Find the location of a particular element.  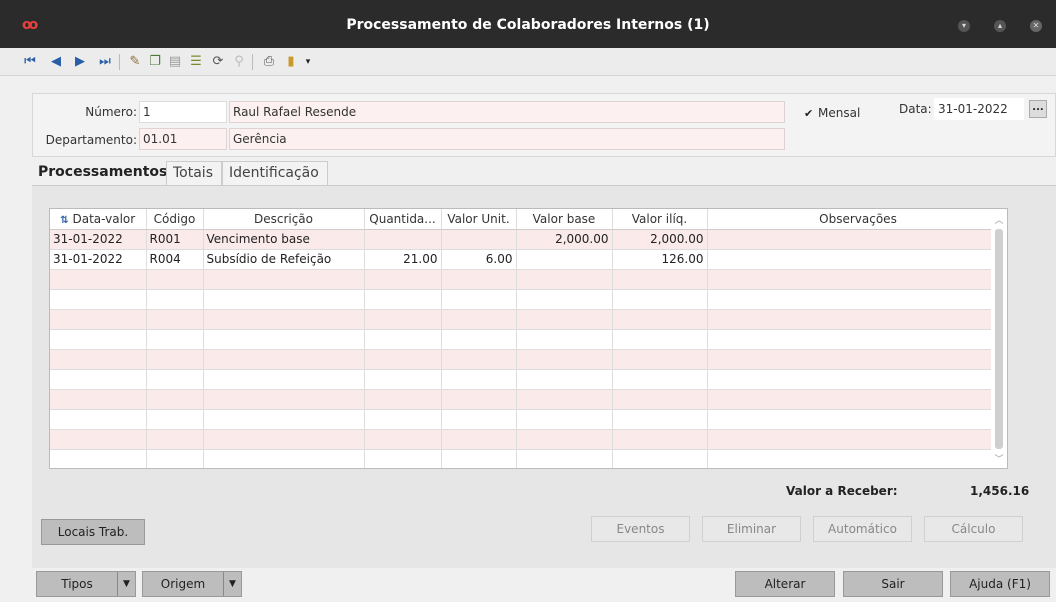

valor-receber-label: Valor a Receber: is located at coordinates (842, 491).